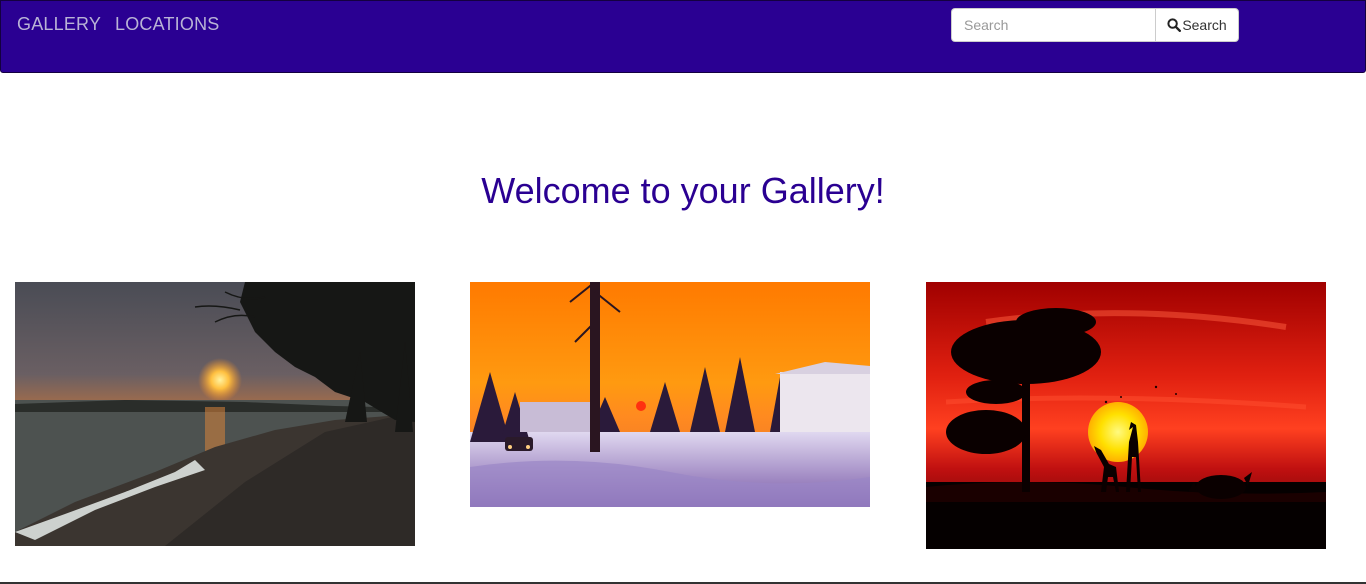 The image size is (1366, 584). Describe the element at coordinates (167, 24) in the screenshot. I see `nav-link-locations: LOCATIONS` at that location.